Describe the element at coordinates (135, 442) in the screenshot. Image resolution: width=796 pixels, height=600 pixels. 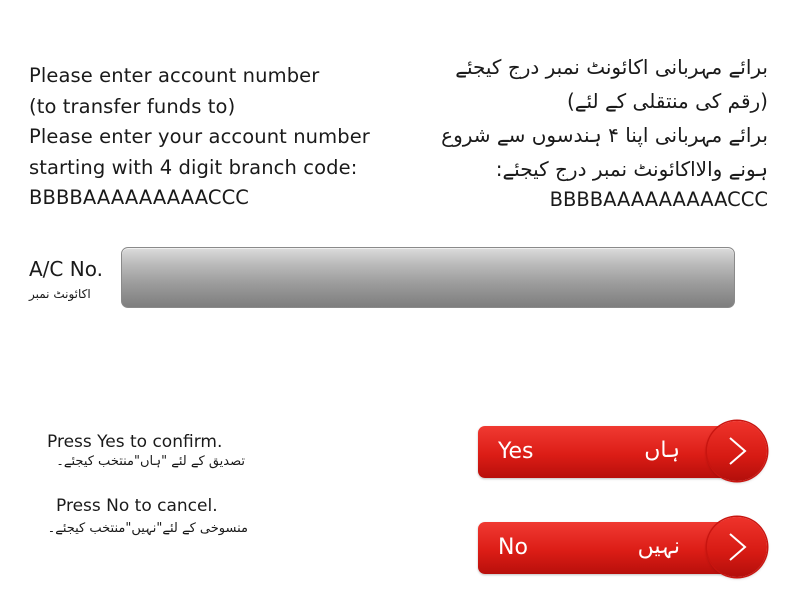
I see `confirm-prompt: Press Yes to confirm.` at that location.